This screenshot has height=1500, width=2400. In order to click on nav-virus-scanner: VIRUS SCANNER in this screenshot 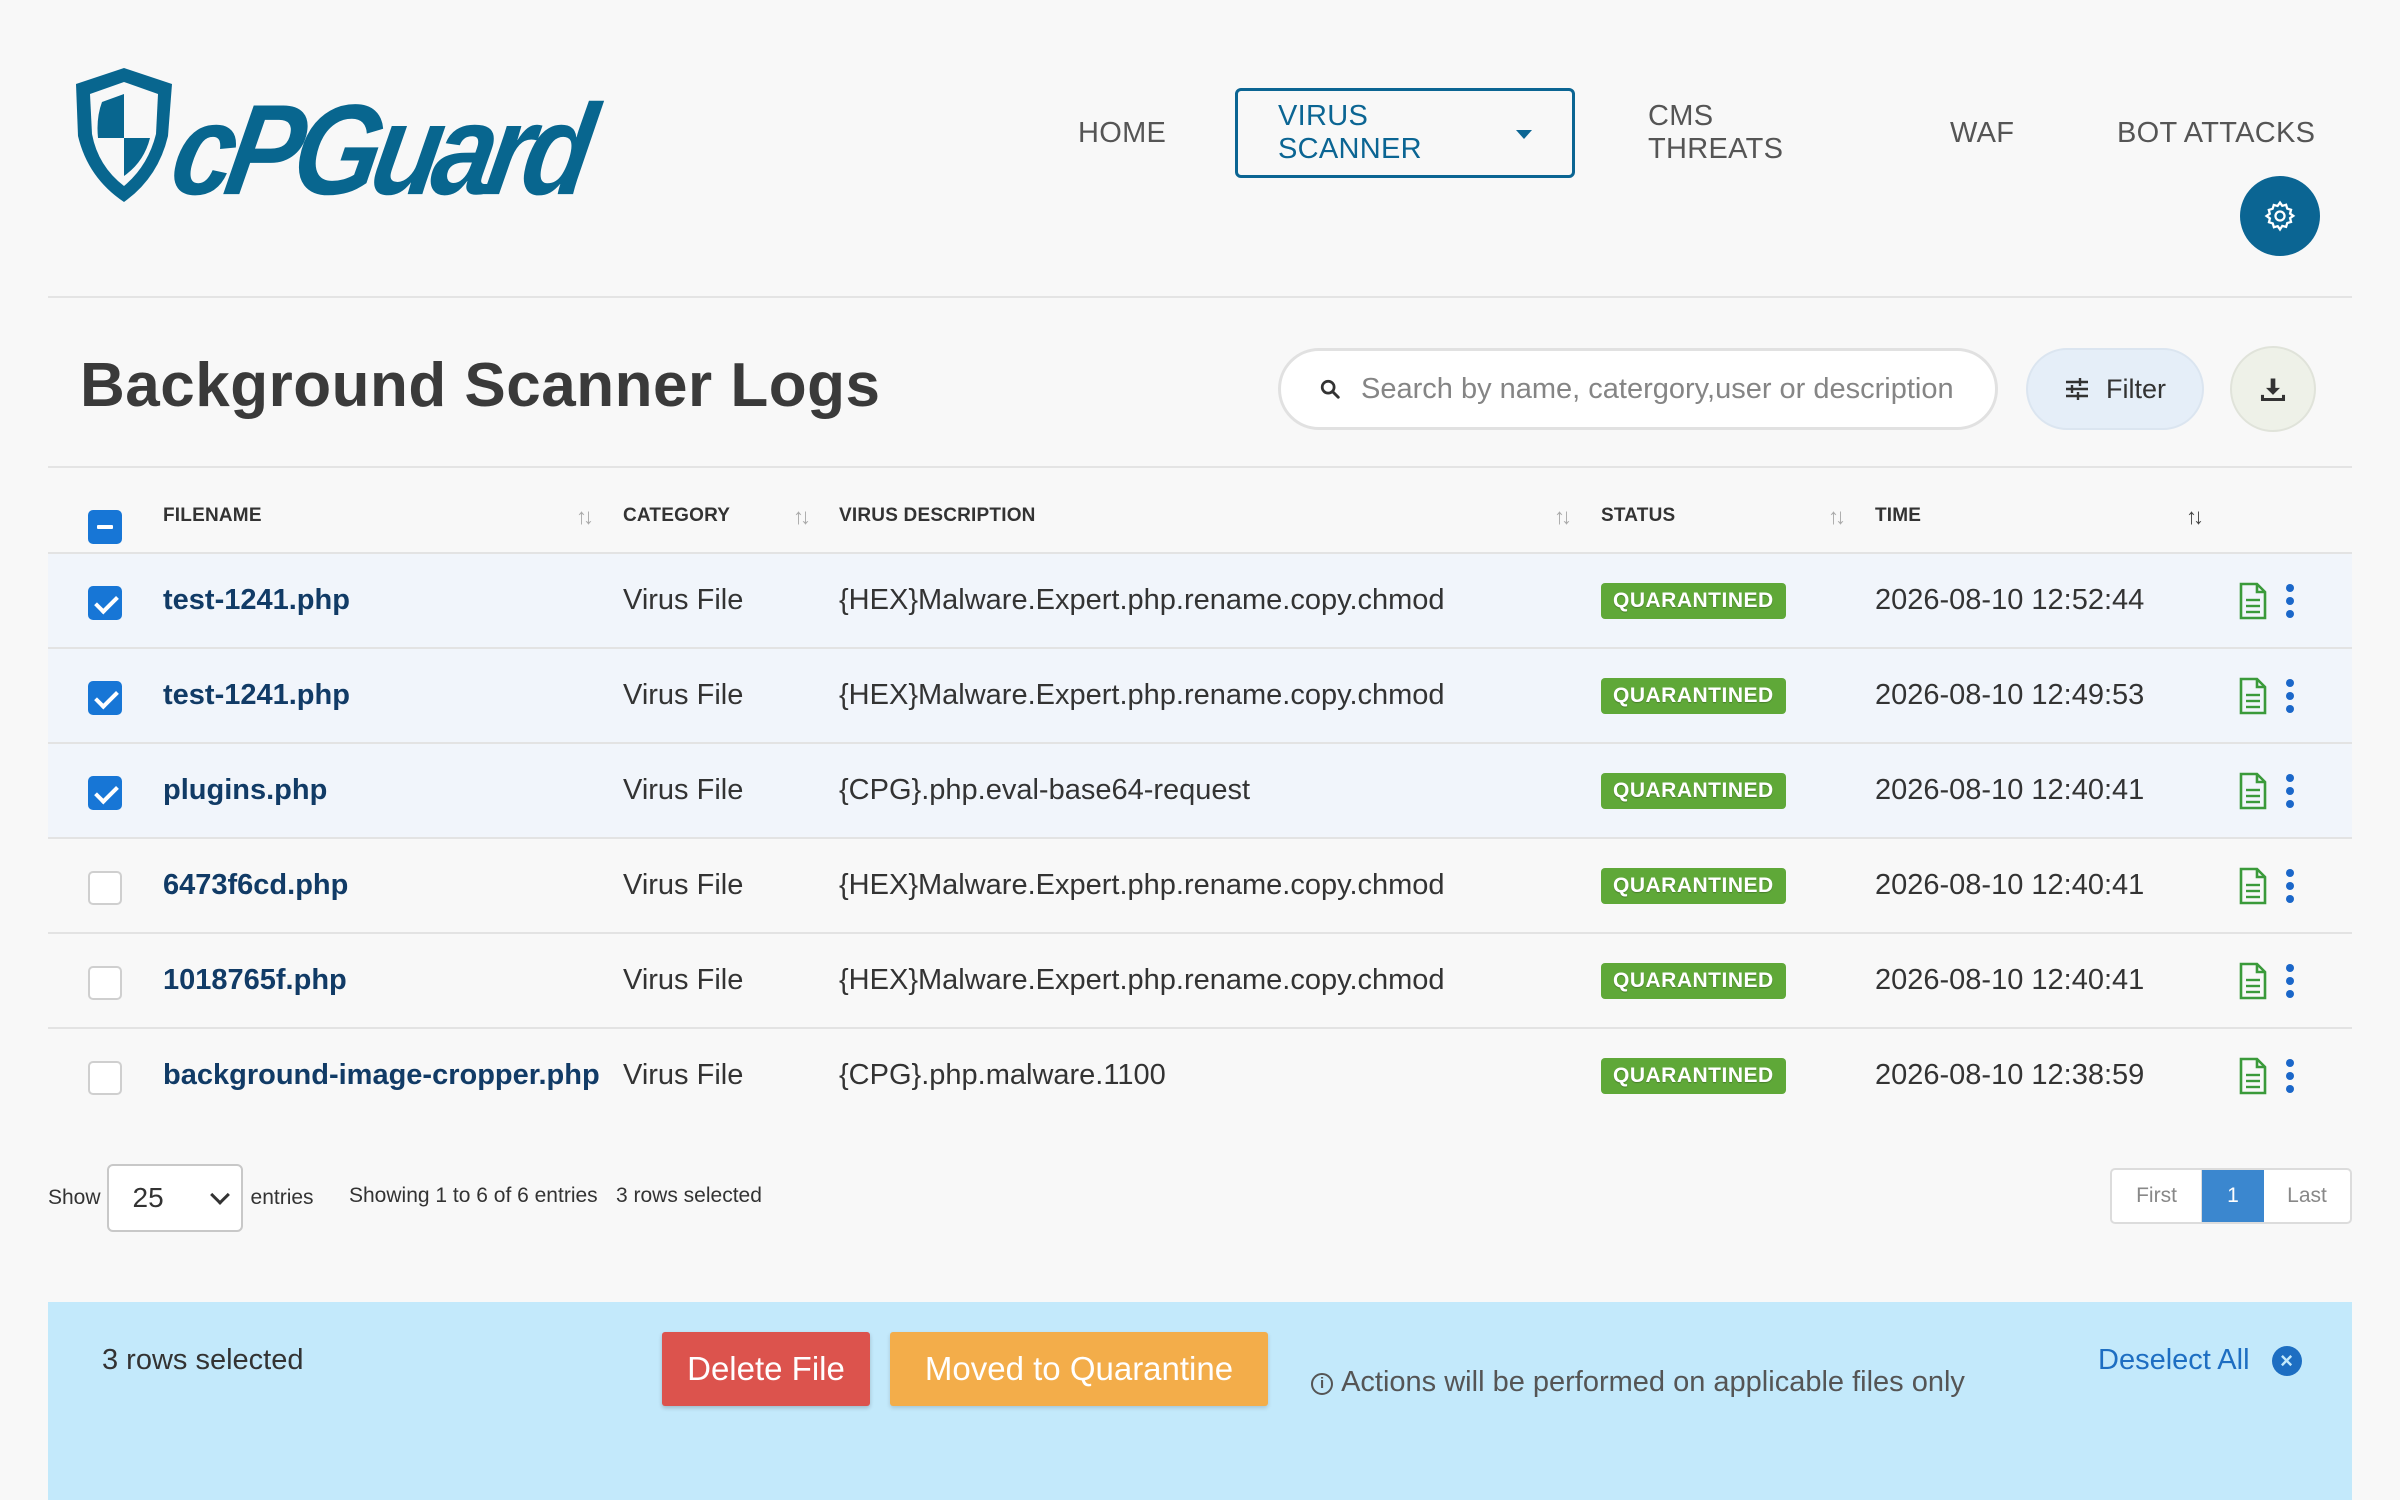, I will do `click(1405, 133)`.